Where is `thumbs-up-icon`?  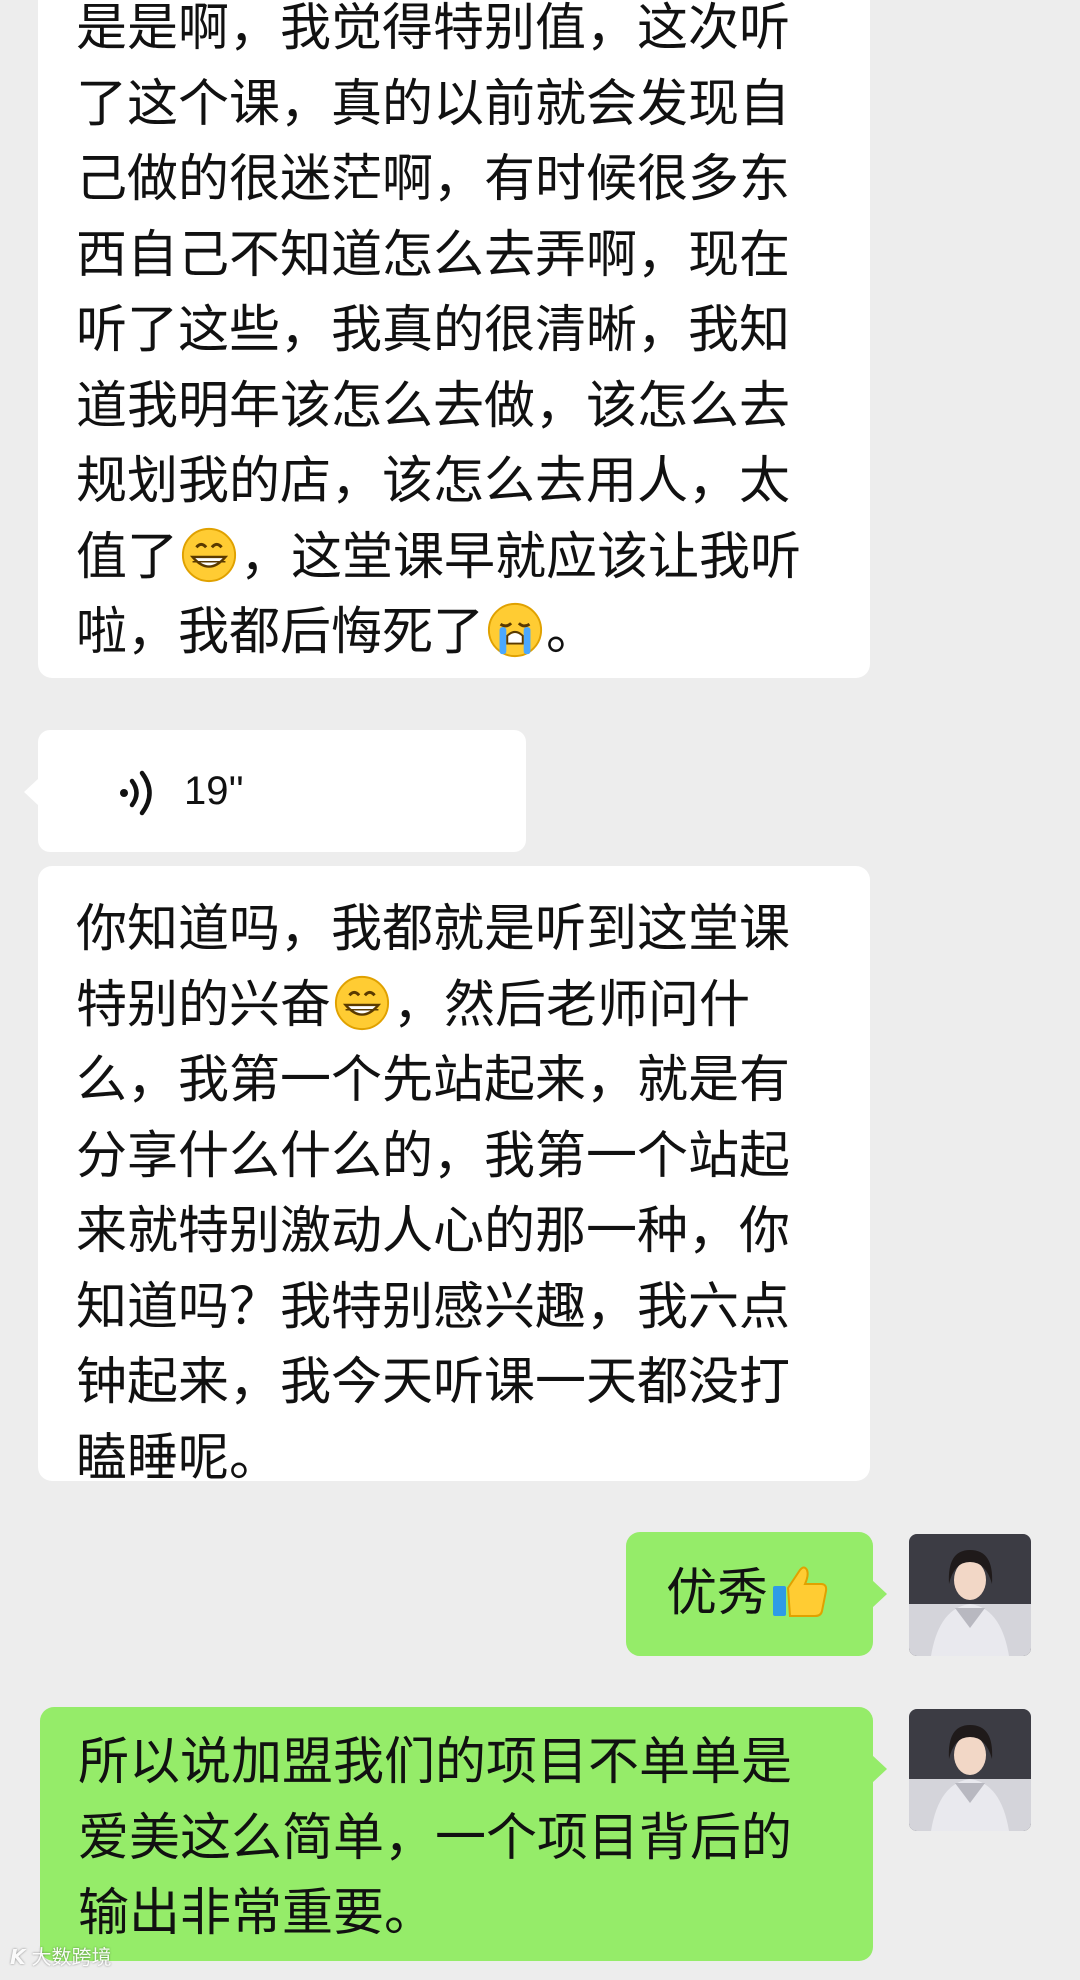 thumbs-up-icon is located at coordinates (800, 1590).